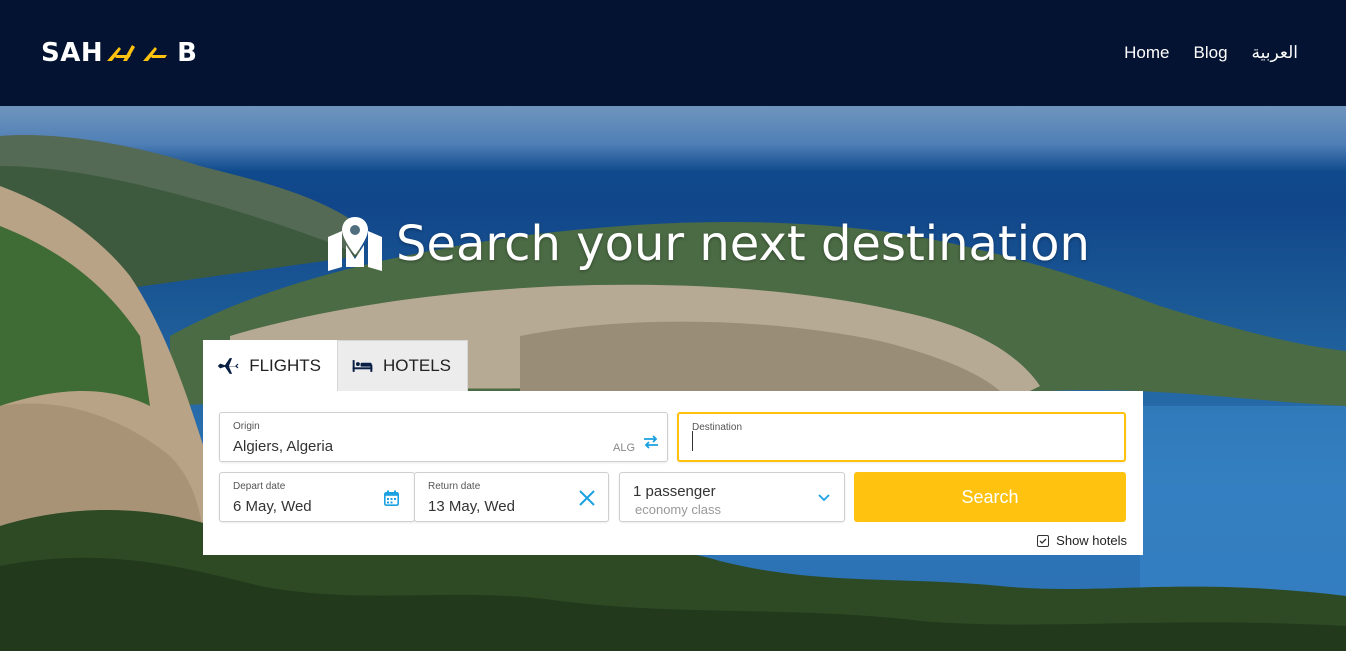 This screenshot has height=651, width=1346. I want to click on destination-field: Destination, so click(901, 437).